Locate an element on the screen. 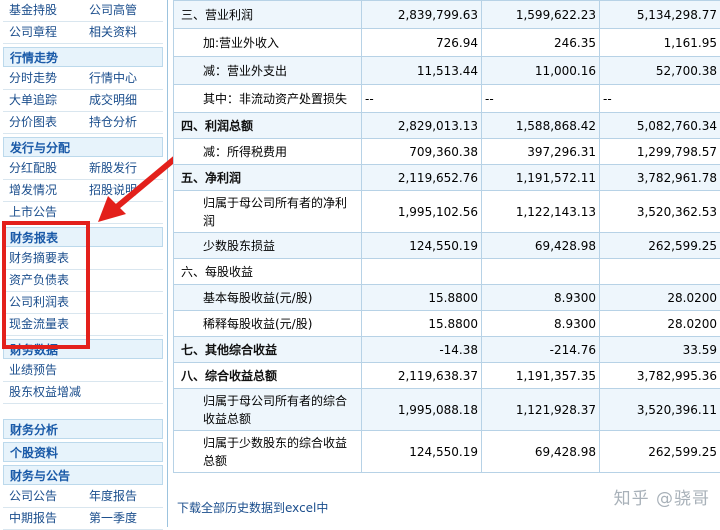 The width and height of the screenshot is (720, 530). table-row: 少数股东损益124,550.1969,428.98262,599.25 is located at coordinates (447, 246).